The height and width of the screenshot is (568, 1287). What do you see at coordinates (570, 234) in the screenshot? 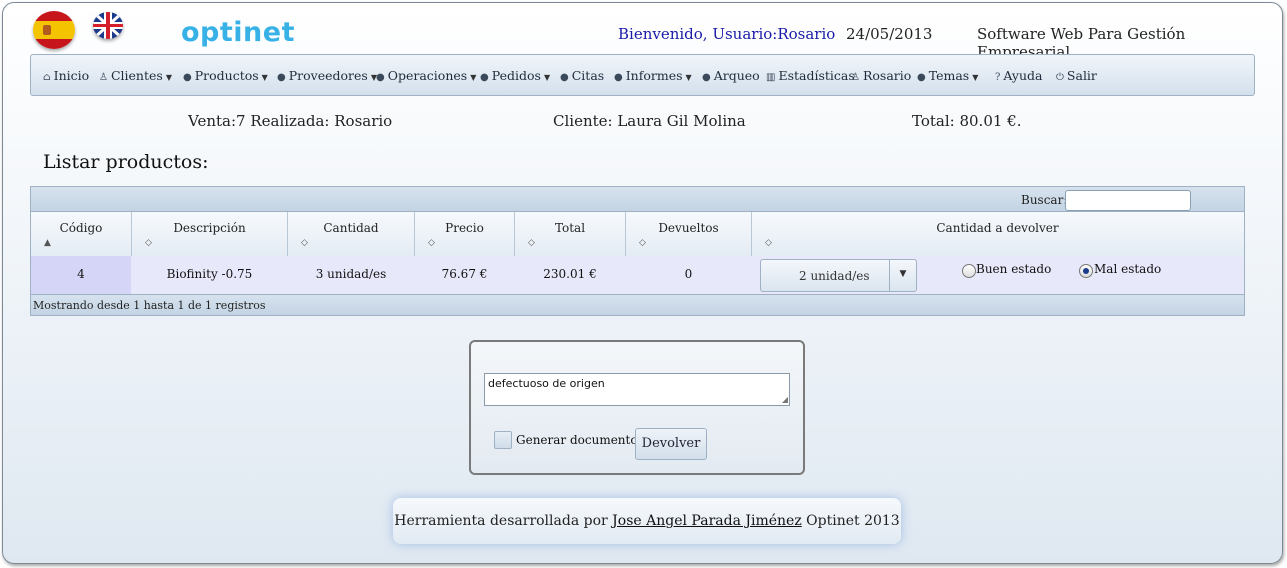
I see `column-header-total: Total ◇` at bounding box center [570, 234].